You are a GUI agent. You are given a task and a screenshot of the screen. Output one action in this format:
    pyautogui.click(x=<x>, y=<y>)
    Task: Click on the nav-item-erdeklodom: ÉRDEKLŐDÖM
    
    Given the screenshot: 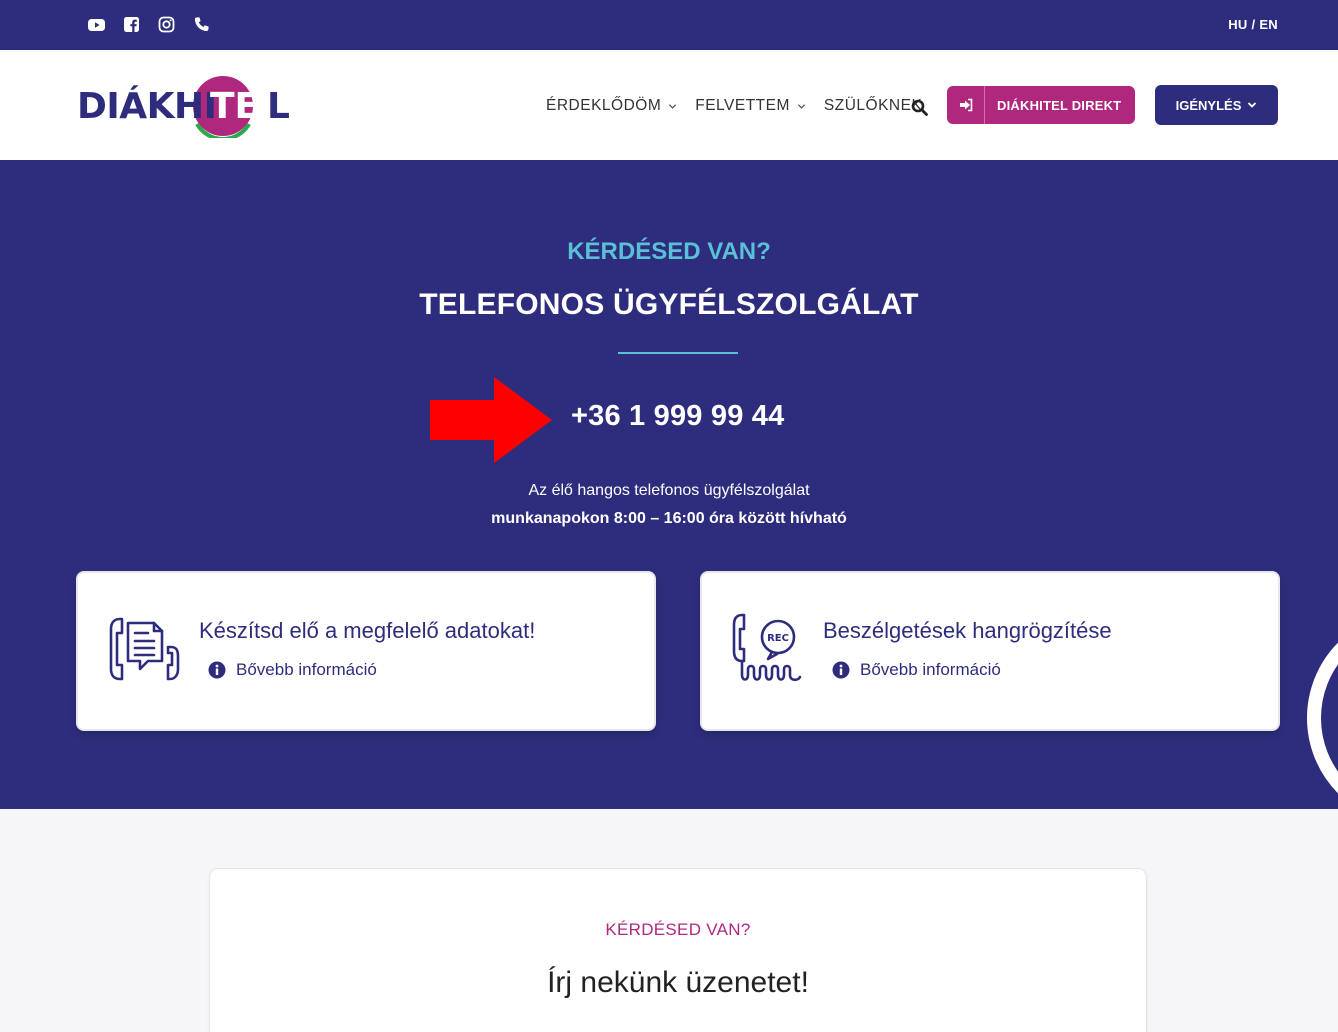 What is the action you would take?
    pyautogui.click(x=611, y=106)
    